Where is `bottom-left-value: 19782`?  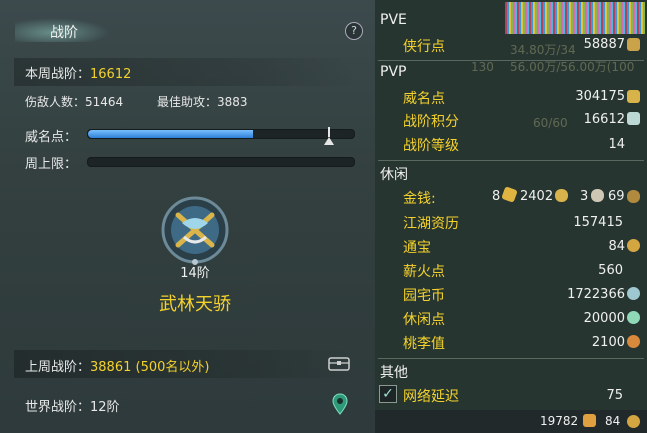
bottom-left-value: 19782 is located at coordinates (559, 421).